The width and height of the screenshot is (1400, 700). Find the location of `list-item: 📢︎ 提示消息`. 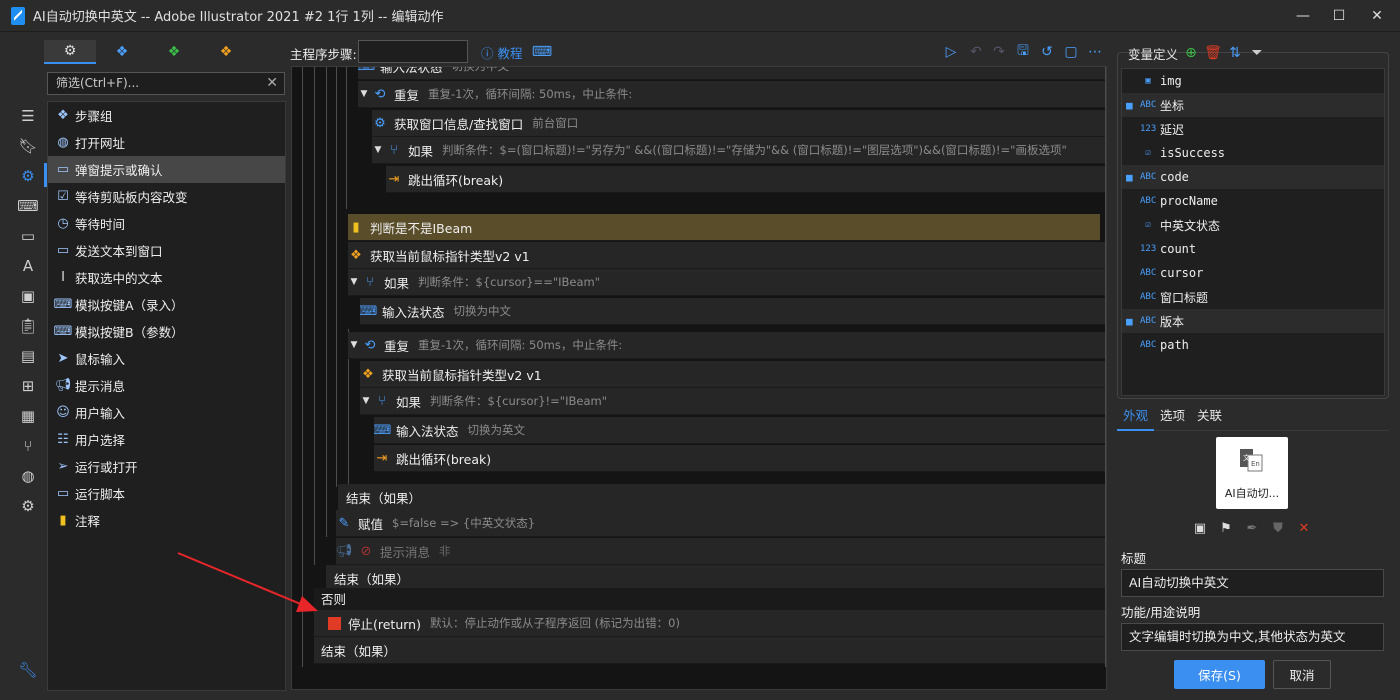

list-item: 📢︎ 提示消息 is located at coordinates (166, 385).